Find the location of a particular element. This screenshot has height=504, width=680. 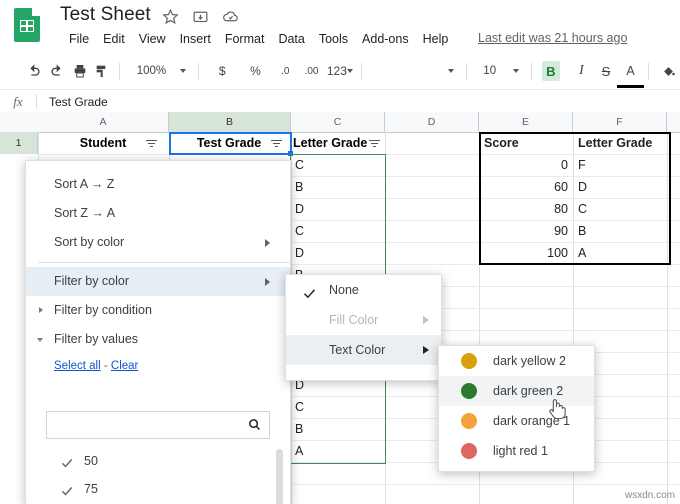

cell-a1-student: Student is located at coordinates (103, 143).